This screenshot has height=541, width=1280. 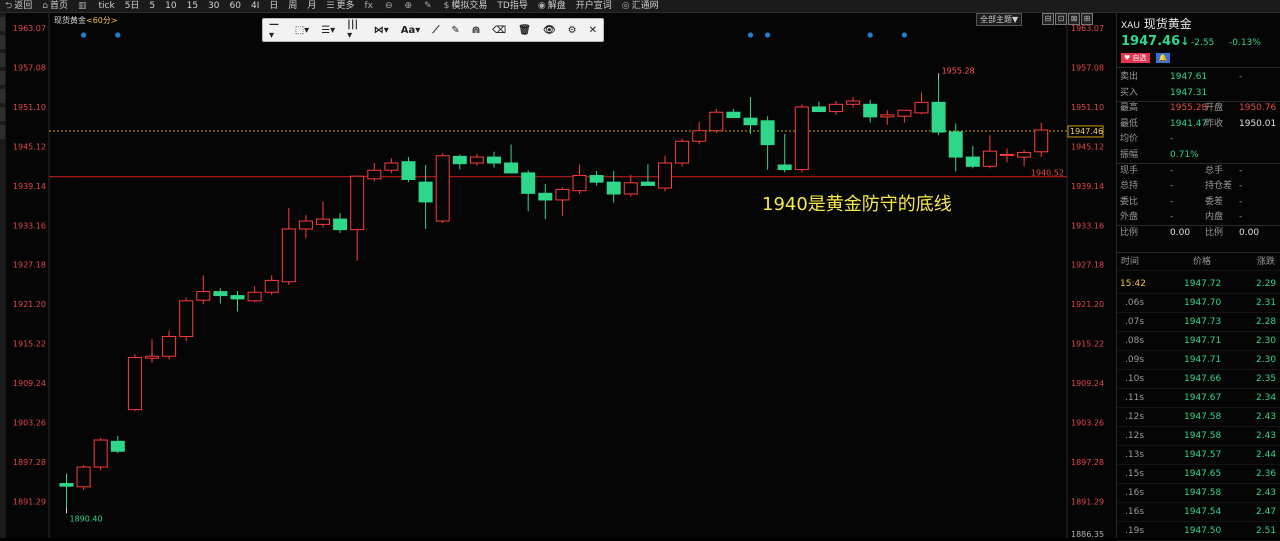 I want to click on watchlist-button: ♥ 自选, so click(x=1135, y=58).